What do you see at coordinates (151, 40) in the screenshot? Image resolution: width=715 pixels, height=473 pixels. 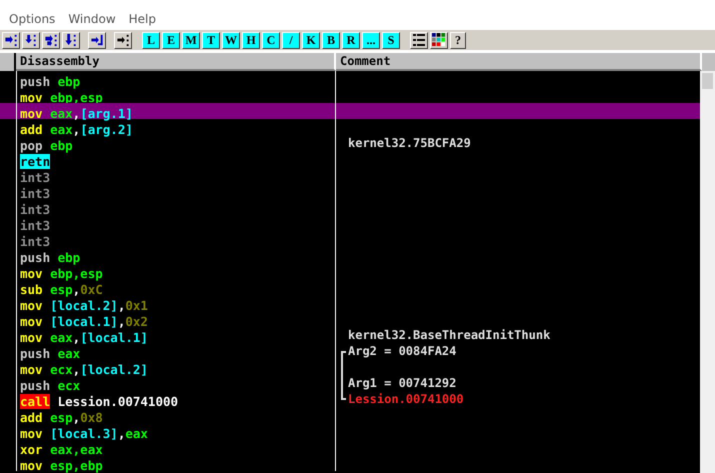 I see `letter-button: L` at bounding box center [151, 40].